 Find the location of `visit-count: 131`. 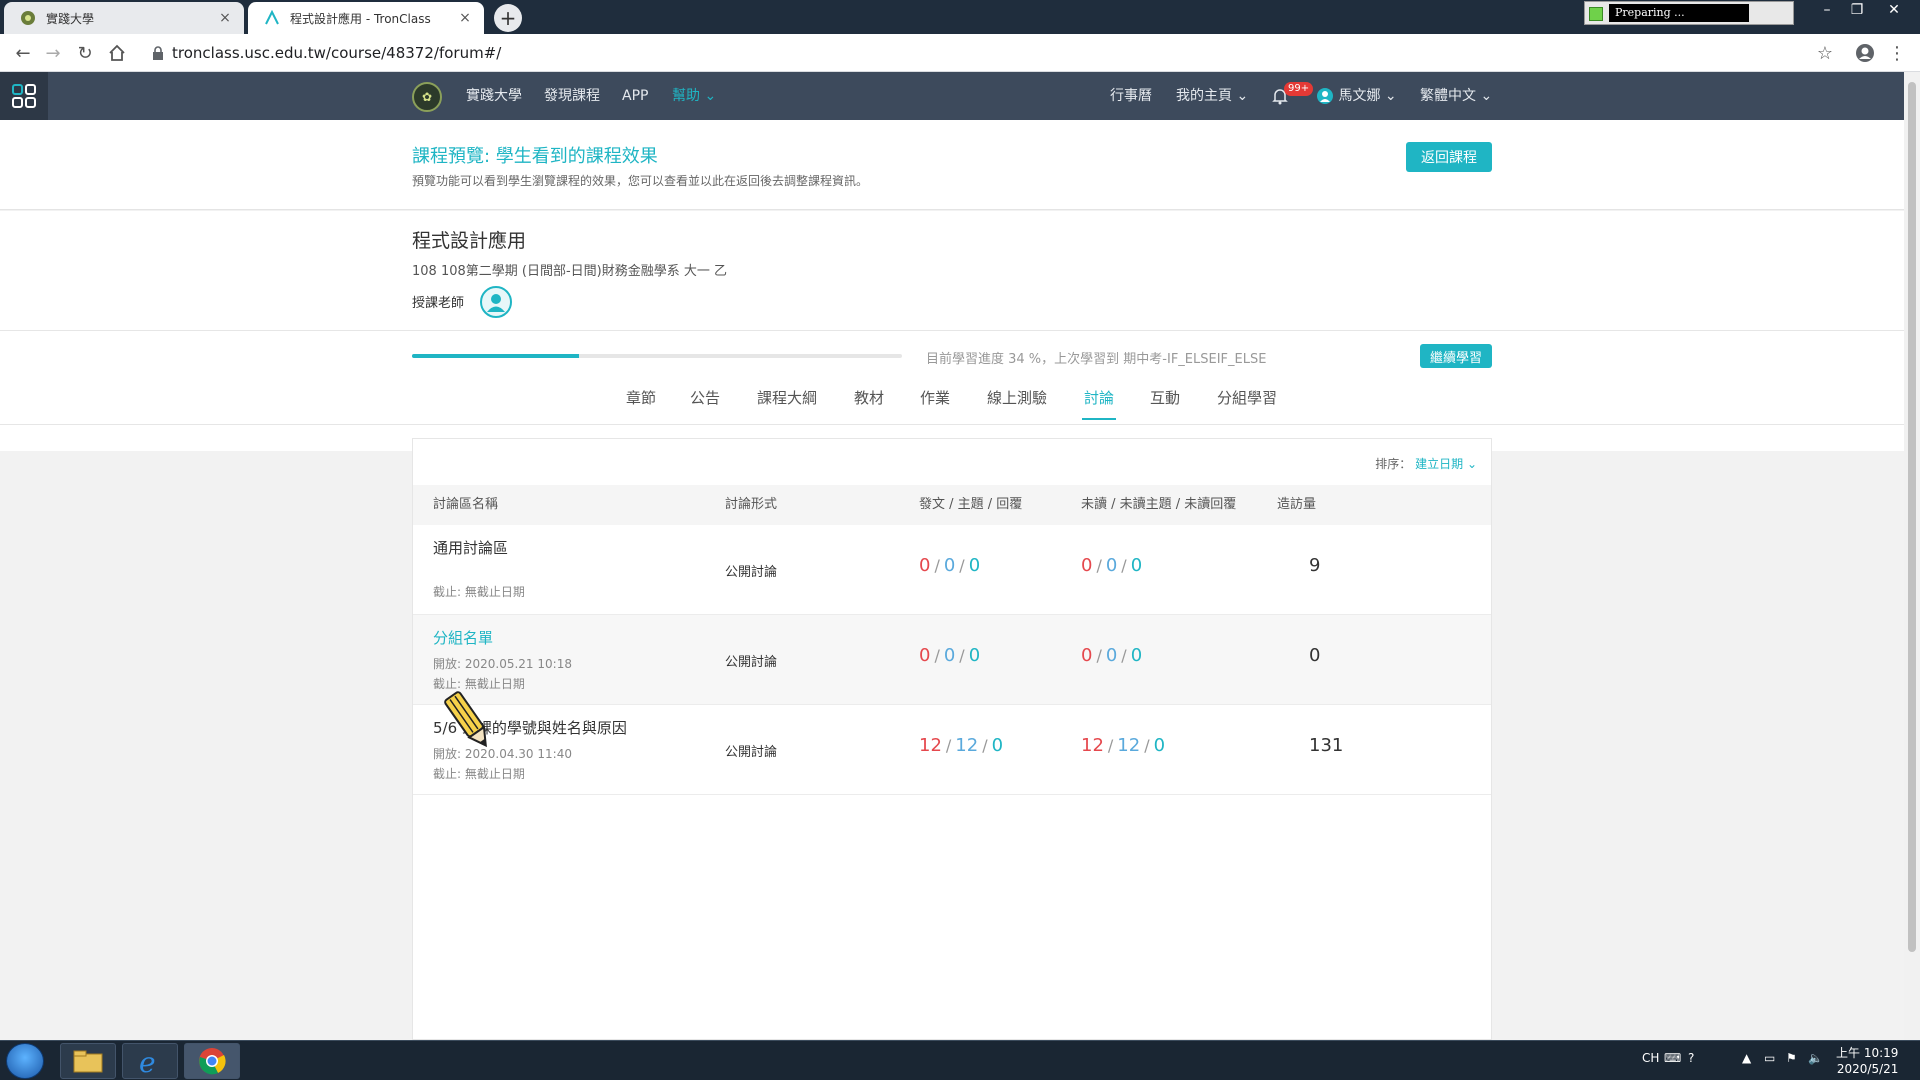

visit-count: 131 is located at coordinates (1326, 745).